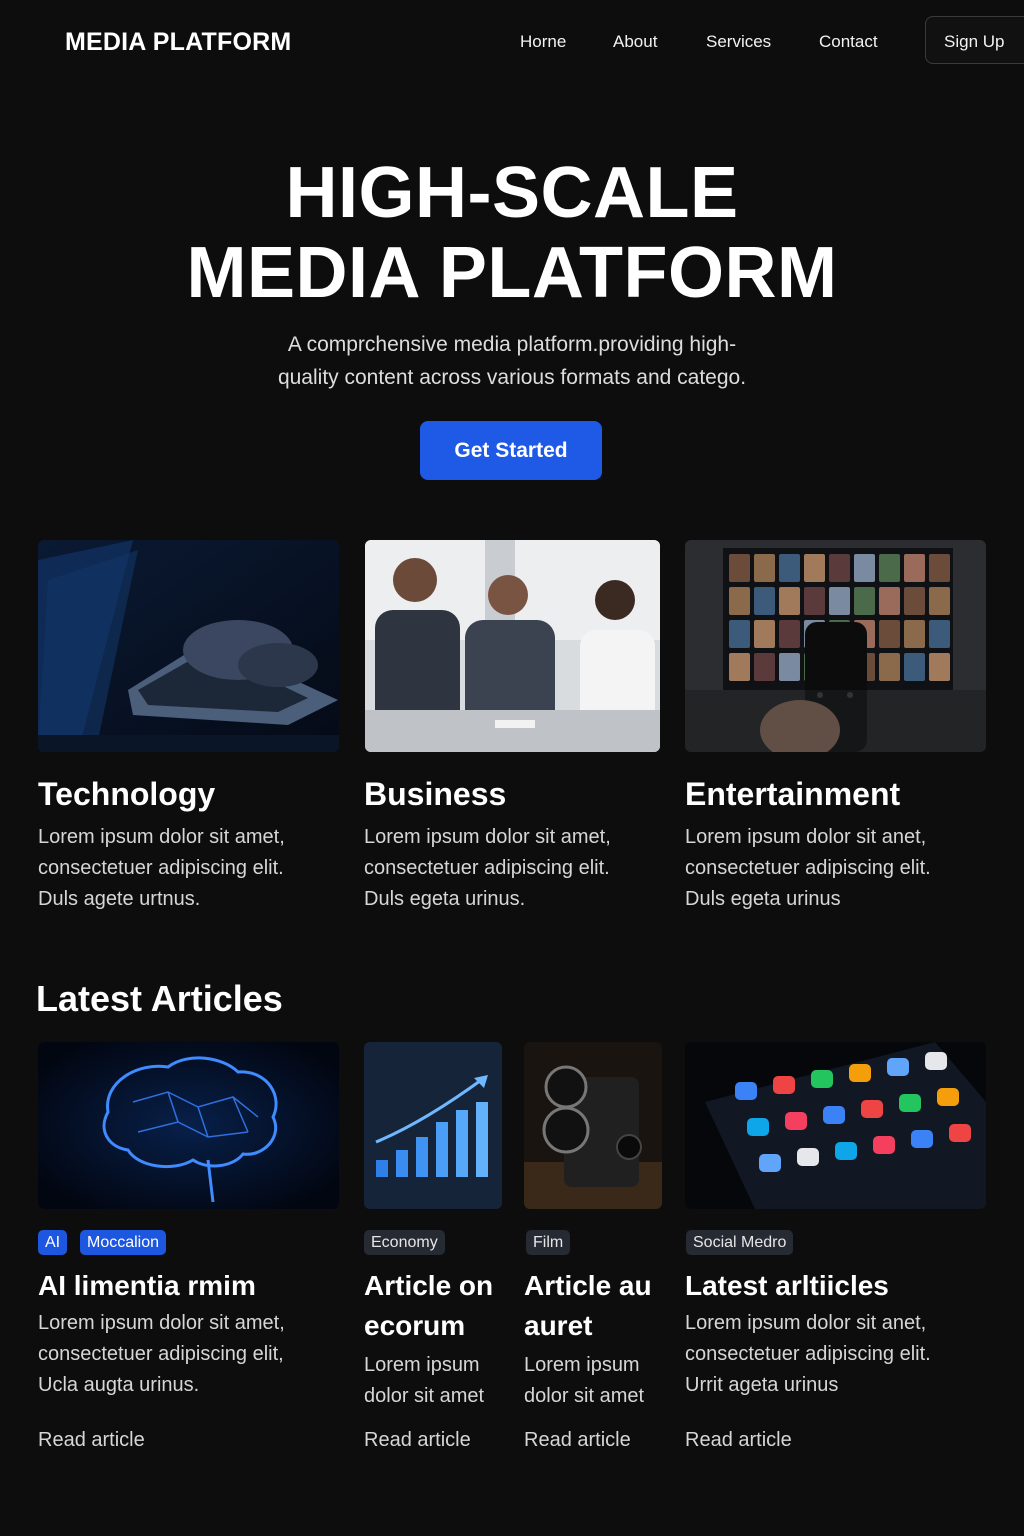 The width and height of the screenshot is (1024, 1536). Describe the element at coordinates (417, 1440) in the screenshot. I see `read-article-link-2: Read article` at that location.